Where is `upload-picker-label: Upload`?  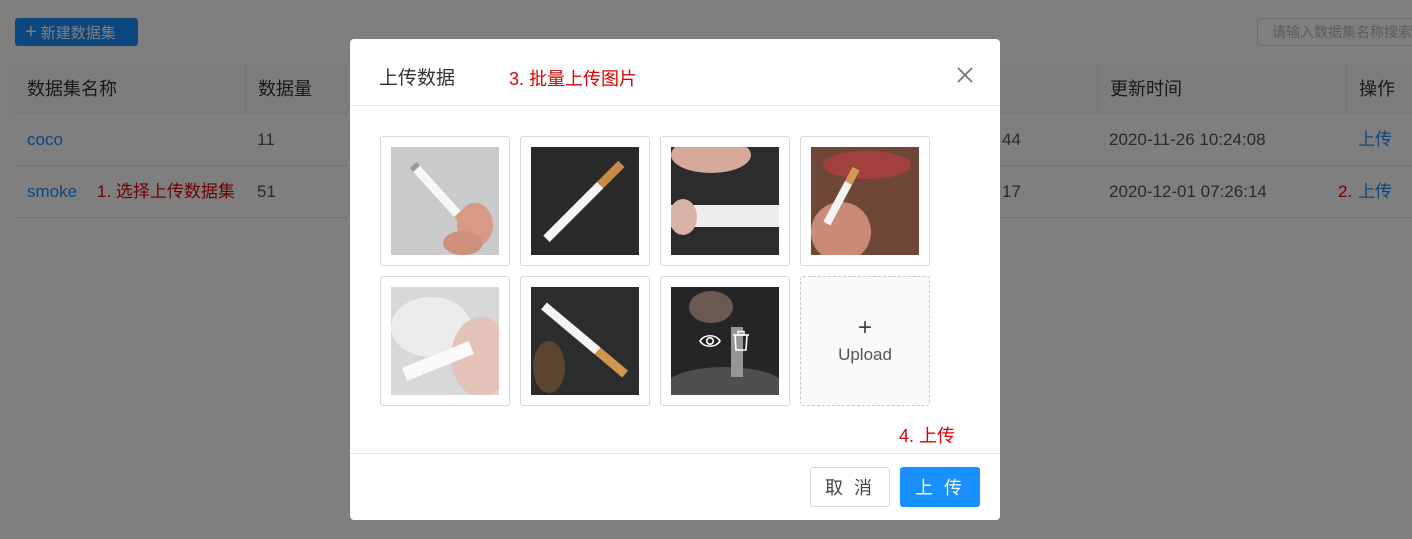 upload-picker-label: Upload is located at coordinates (865, 354).